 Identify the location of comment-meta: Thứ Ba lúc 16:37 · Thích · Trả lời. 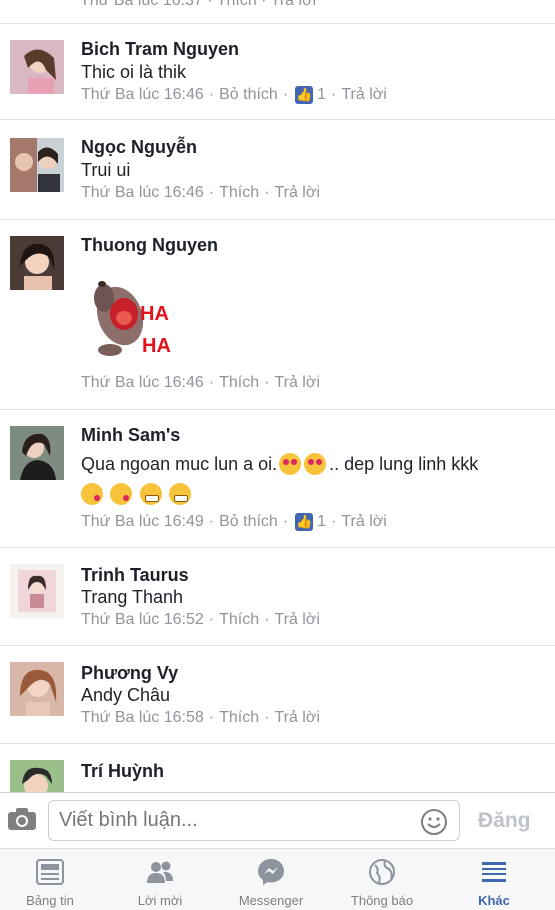
(198, 4).